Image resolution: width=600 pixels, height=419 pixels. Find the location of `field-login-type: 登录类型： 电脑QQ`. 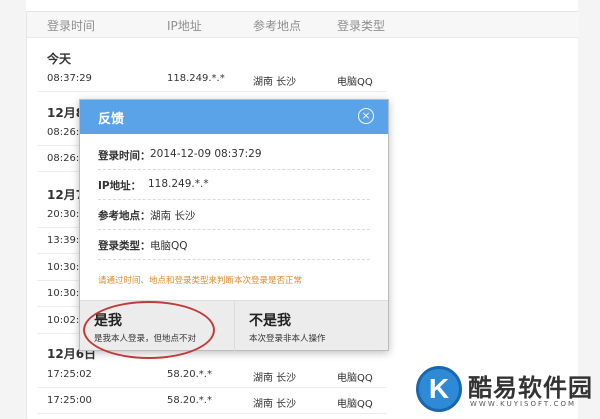

field-login-type: 登录类型： 电脑QQ is located at coordinates (234, 245).